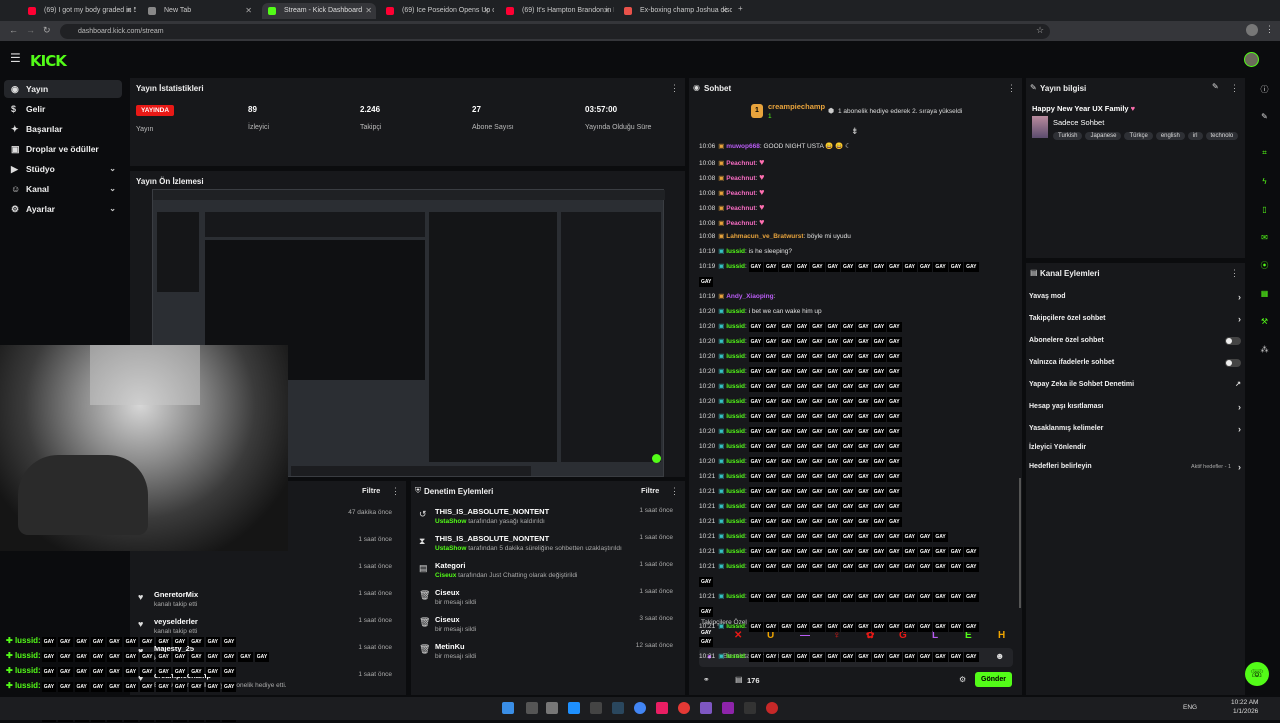 The image size is (1280, 723). What do you see at coordinates (1135, 297) in the screenshot?
I see `channel-action-0: Yavaş mod ›` at bounding box center [1135, 297].